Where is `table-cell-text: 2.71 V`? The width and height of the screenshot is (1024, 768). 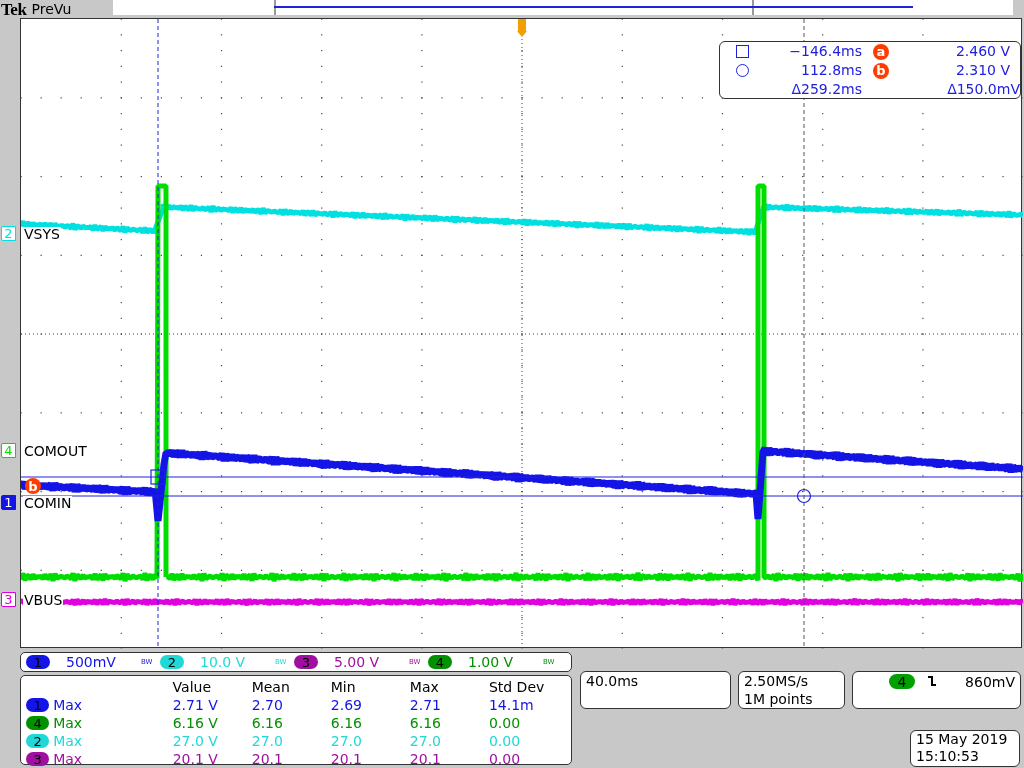
table-cell-text: 2.71 V is located at coordinates (195, 705).